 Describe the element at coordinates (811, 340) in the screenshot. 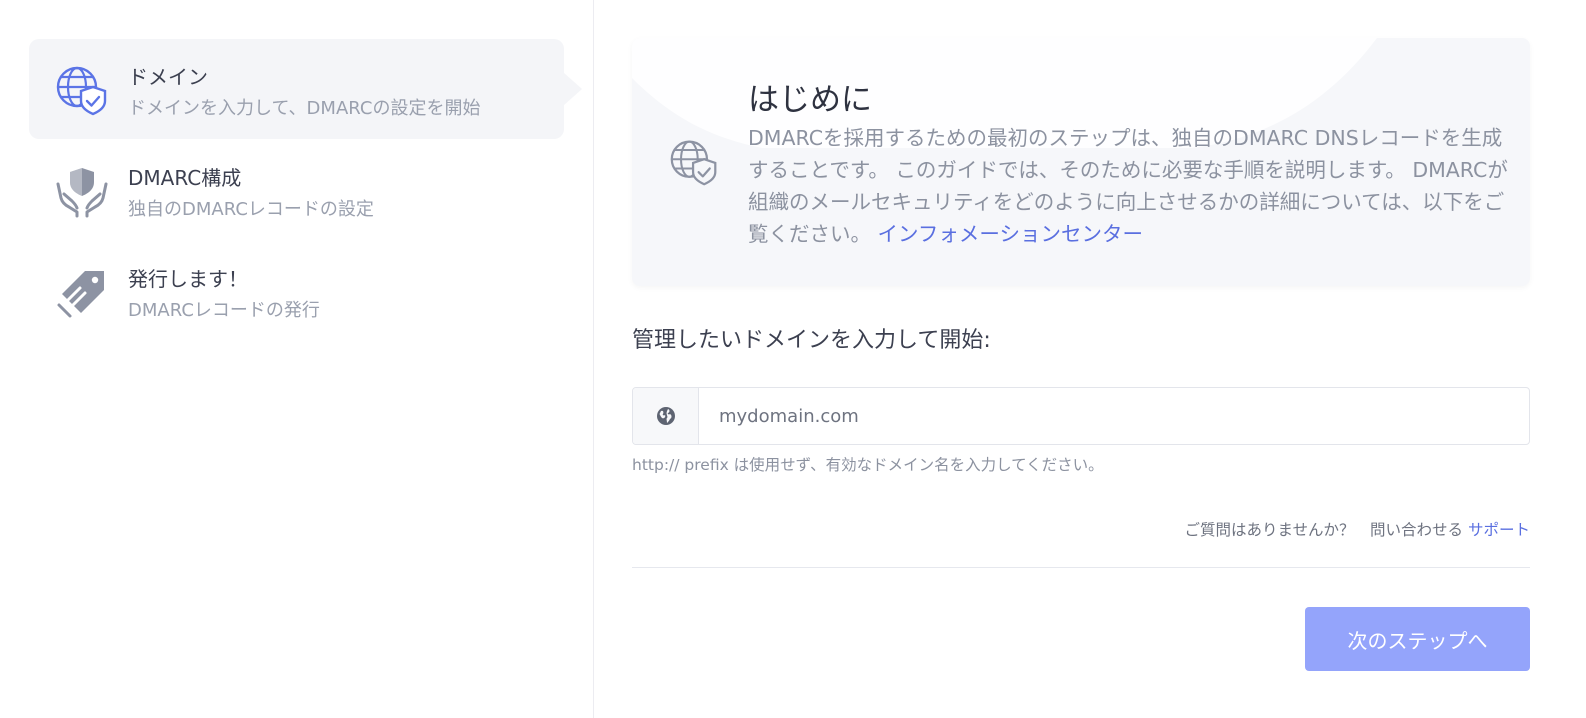

I see `domain-prompt: 管理したいドメインを入力して開始:` at that location.